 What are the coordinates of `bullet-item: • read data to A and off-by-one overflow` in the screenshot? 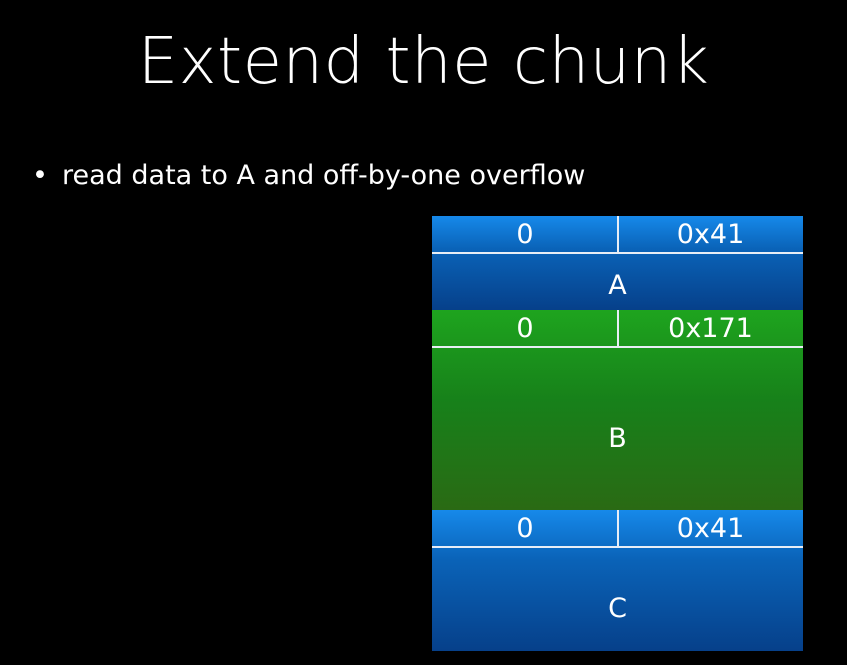 It's located at (308, 176).